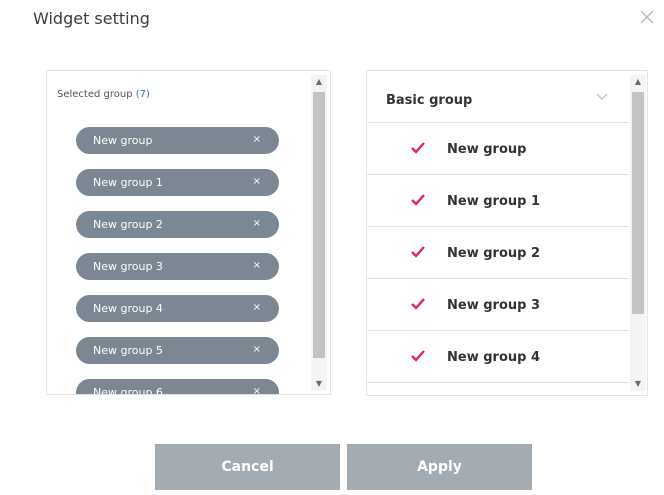 The width and height of the screenshot is (664, 495). What do you see at coordinates (602, 96) in the screenshot?
I see `chevron-down-icon` at bounding box center [602, 96].